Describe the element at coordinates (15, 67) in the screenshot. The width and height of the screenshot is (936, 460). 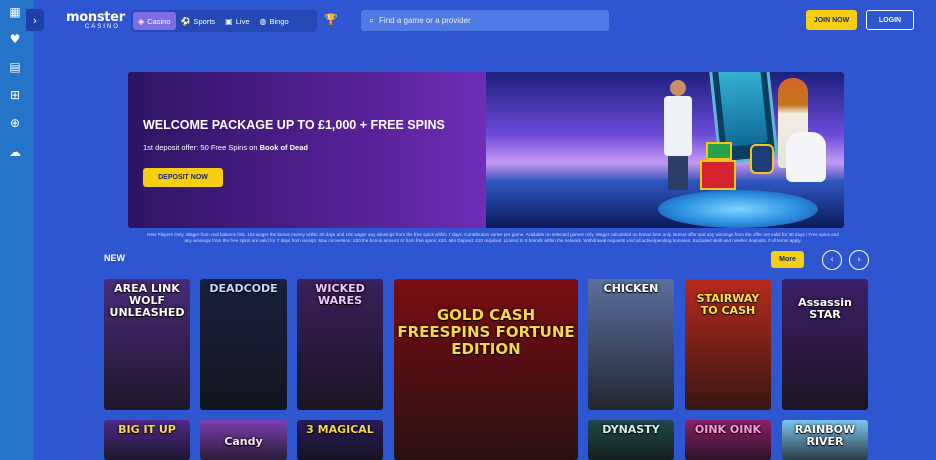
I see `promotions-icon: ▤` at that location.